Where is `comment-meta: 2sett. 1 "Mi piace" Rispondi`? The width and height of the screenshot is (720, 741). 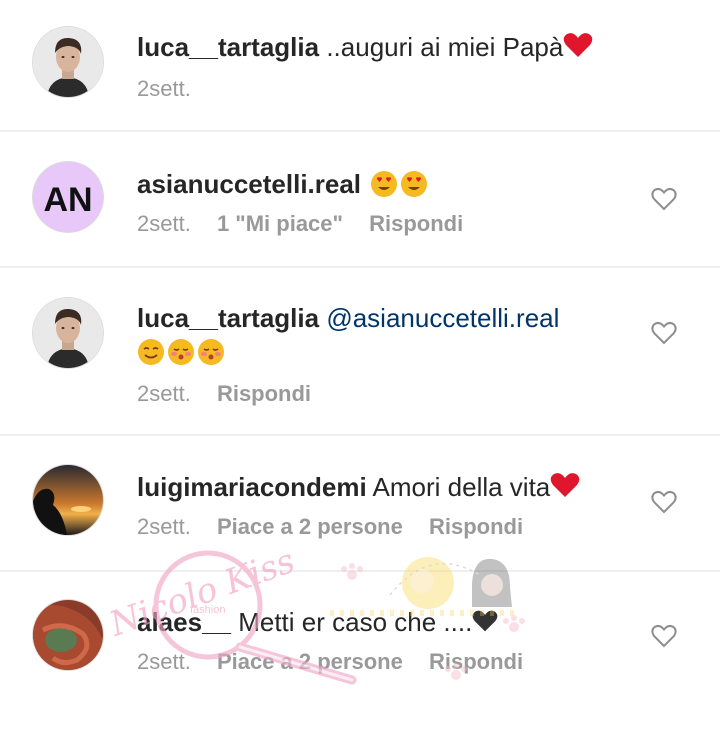
comment-meta: 2sett. 1 "Mi piace" Rispondi is located at coordinates (388, 224).